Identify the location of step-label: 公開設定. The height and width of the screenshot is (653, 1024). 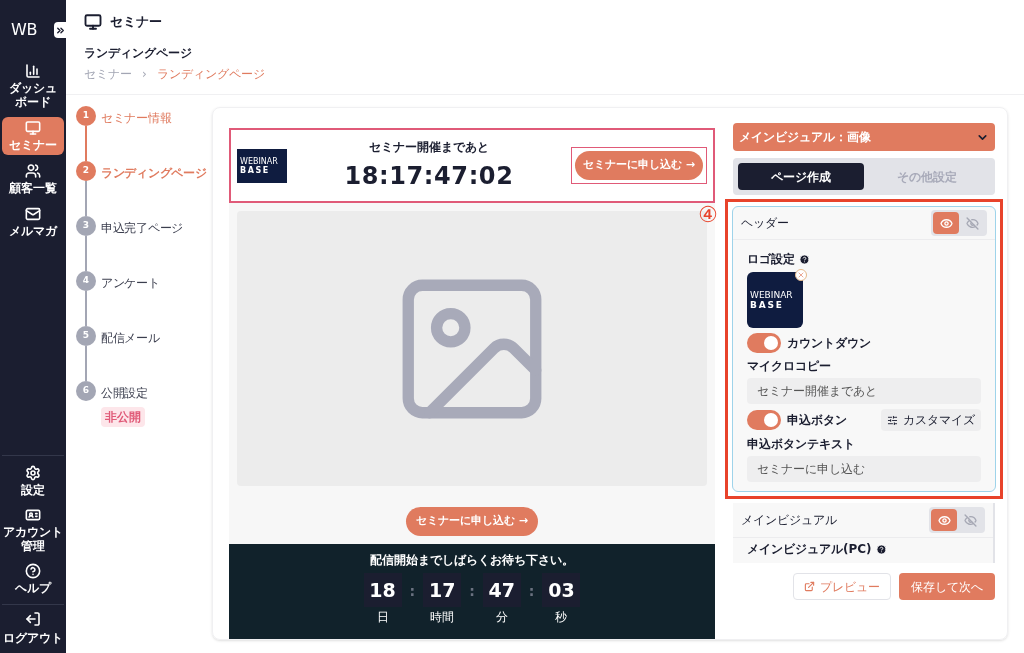
(124, 393).